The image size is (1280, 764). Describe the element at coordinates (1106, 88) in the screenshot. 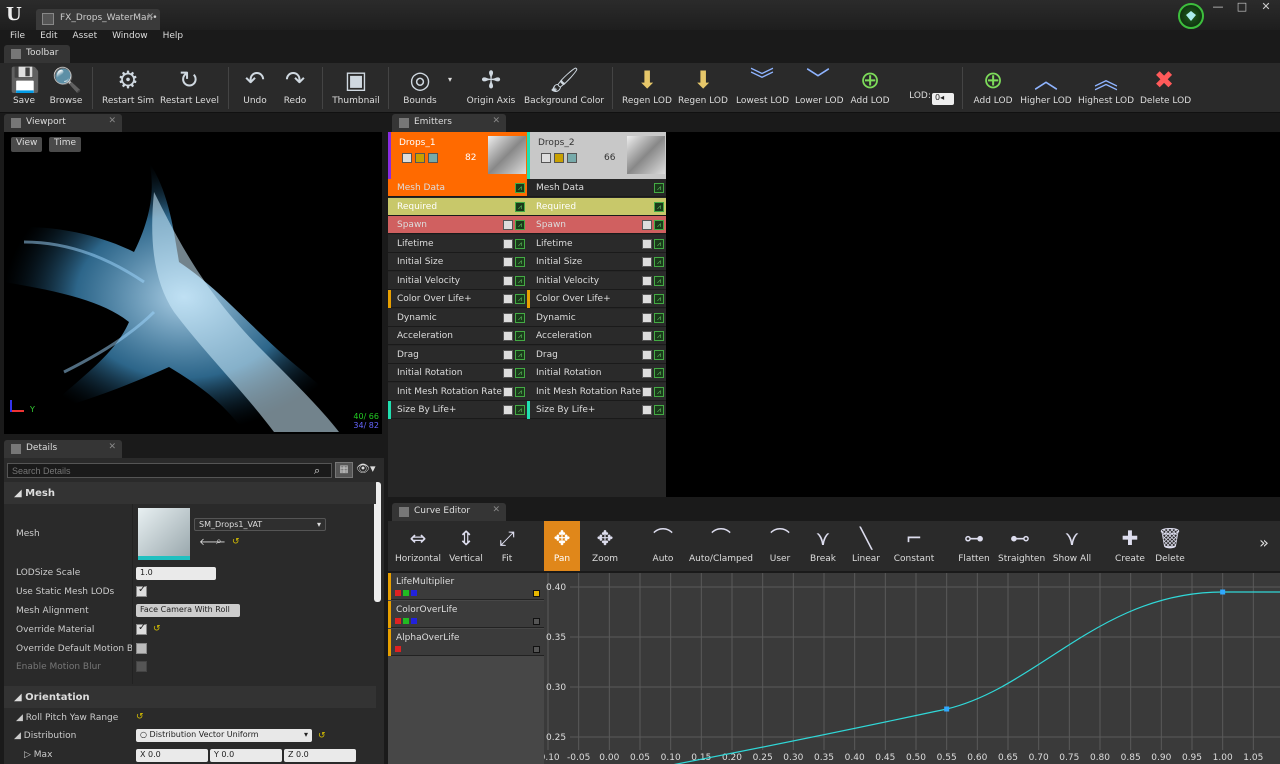

I see `highest-lod-button: ︽ Highest LOD` at that location.